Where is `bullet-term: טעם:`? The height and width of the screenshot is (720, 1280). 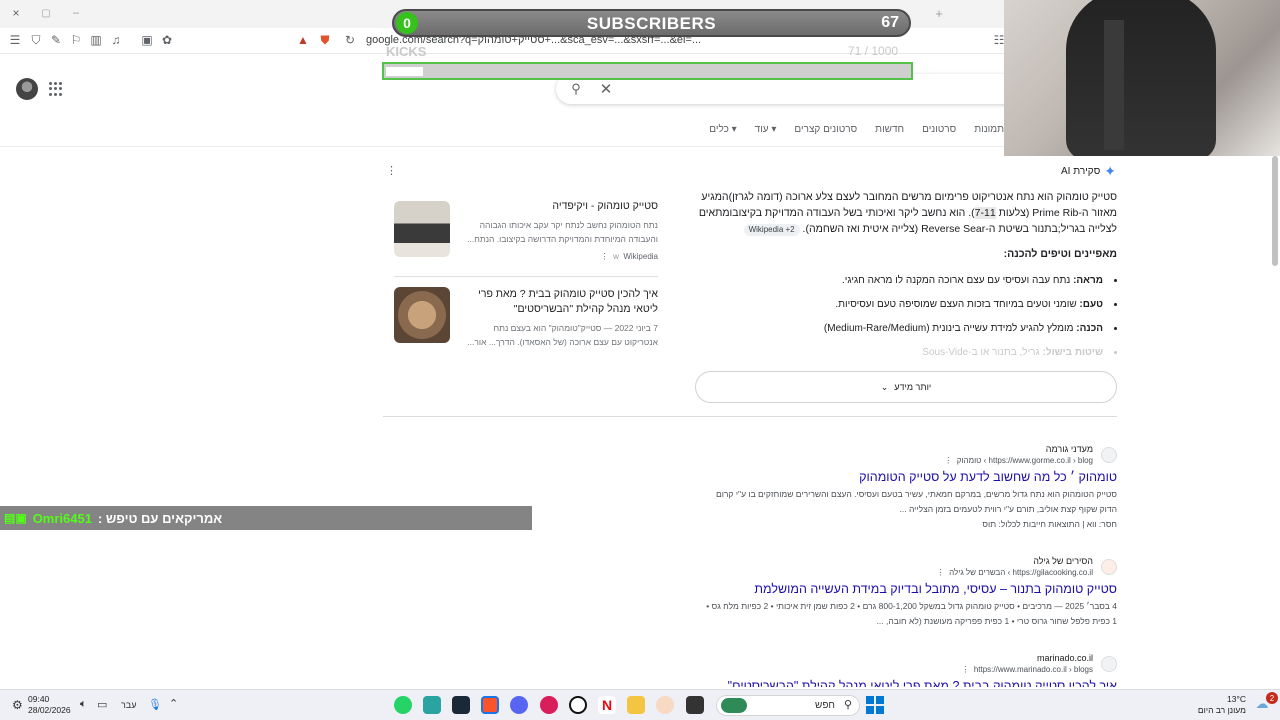 bullet-term: טעם: is located at coordinates (1091, 304).